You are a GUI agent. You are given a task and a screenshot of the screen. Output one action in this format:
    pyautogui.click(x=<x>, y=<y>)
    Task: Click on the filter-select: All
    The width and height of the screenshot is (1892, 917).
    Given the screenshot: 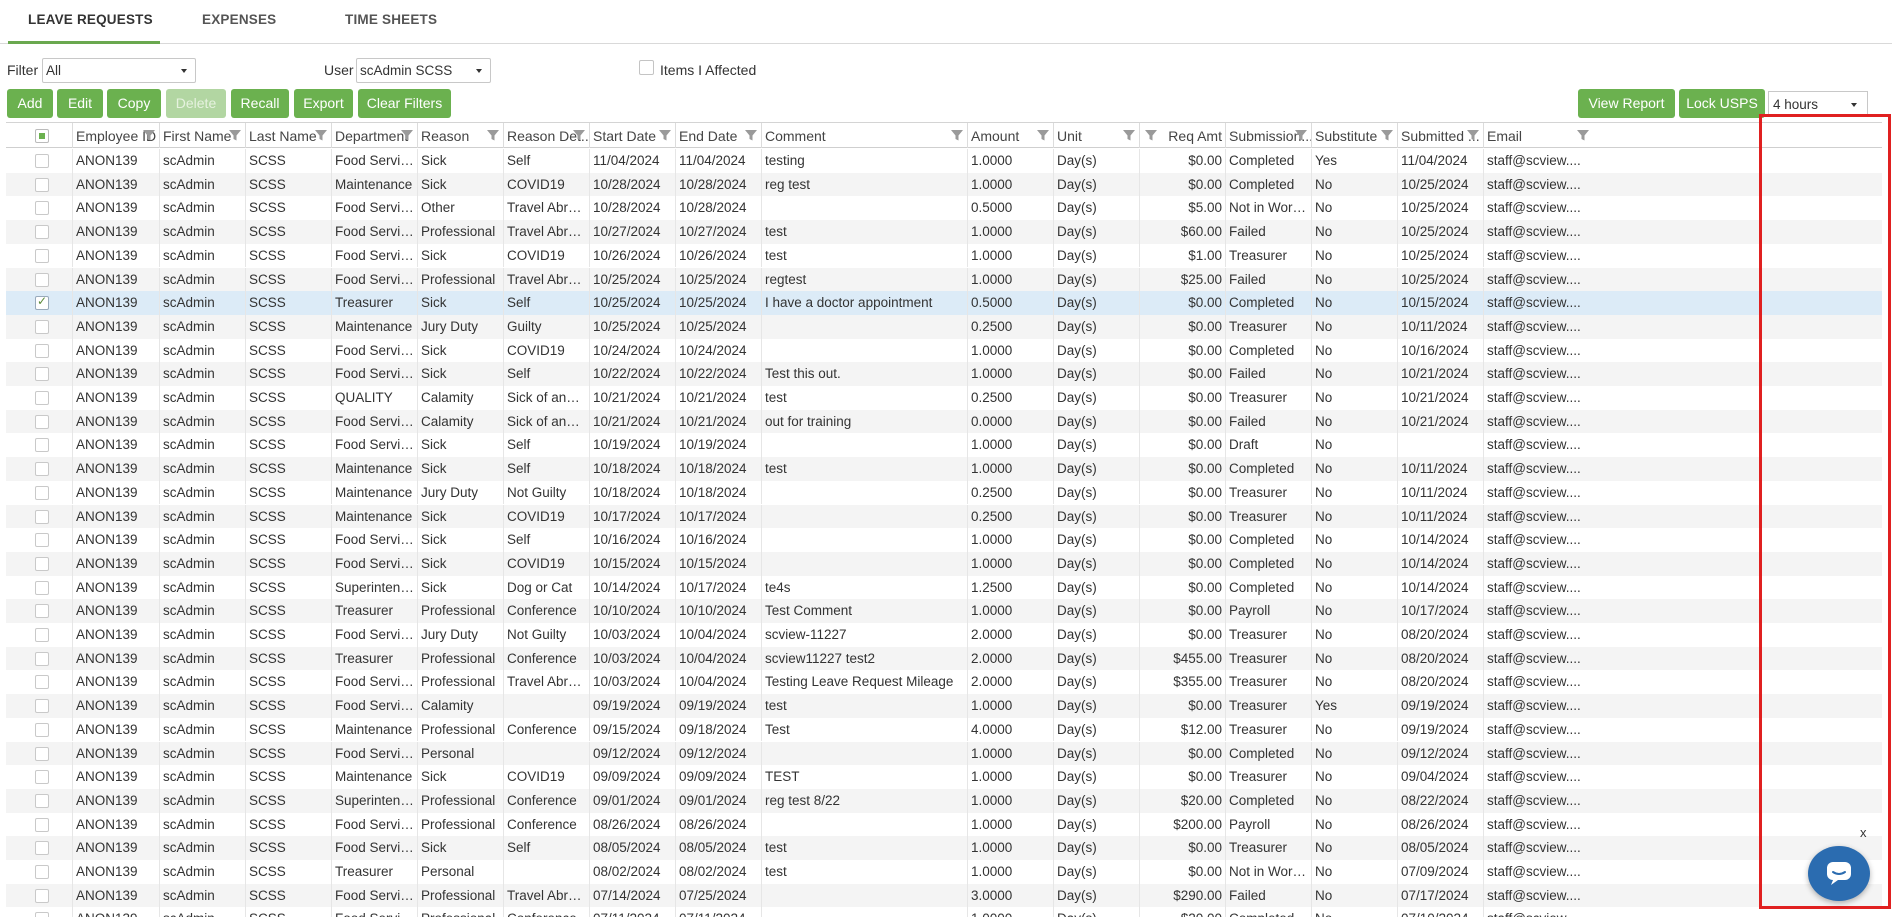 What is the action you would take?
    pyautogui.click(x=119, y=70)
    